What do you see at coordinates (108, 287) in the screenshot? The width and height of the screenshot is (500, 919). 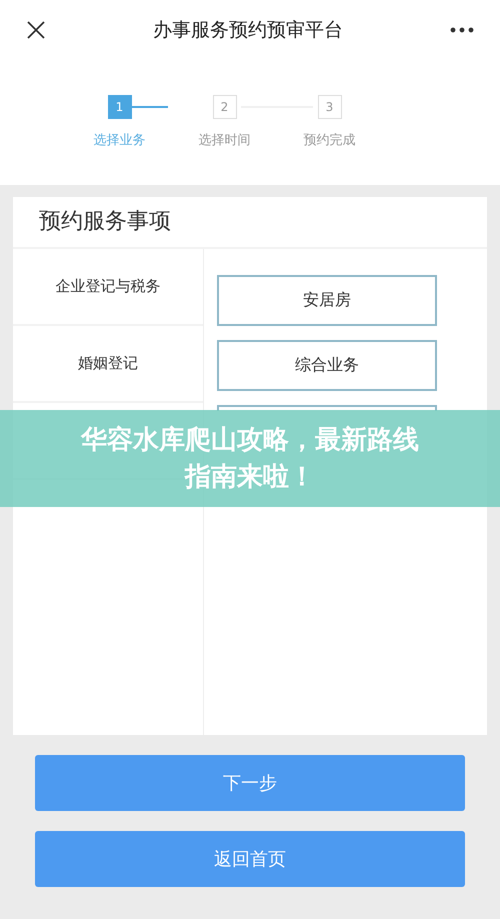 I see `category-item: 企业登记与税务` at bounding box center [108, 287].